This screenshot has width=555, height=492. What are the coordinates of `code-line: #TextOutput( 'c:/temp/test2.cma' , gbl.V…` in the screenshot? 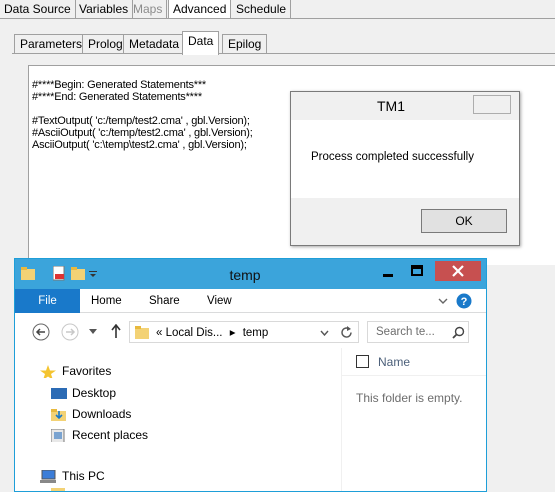 It's located at (141, 121).